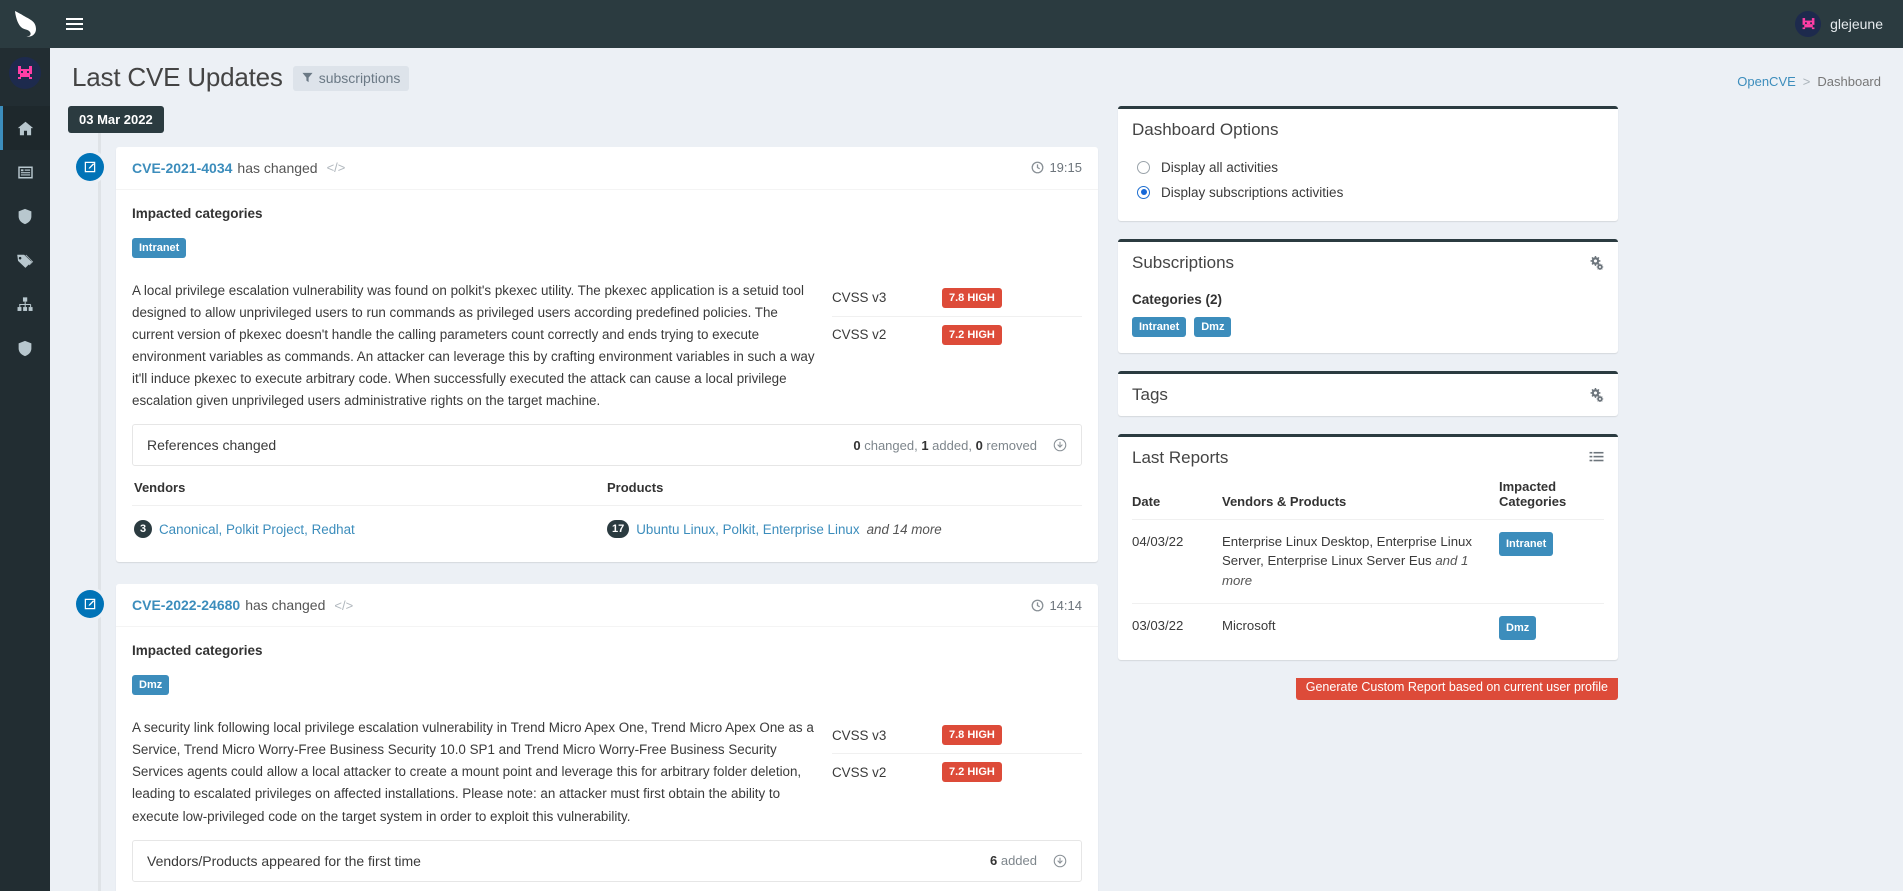 This screenshot has height=891, width=1903. Describe the element at coordinates (1368, 167) in the screenshot. I see `radio-display-all-activities: Display all activities` at that location.